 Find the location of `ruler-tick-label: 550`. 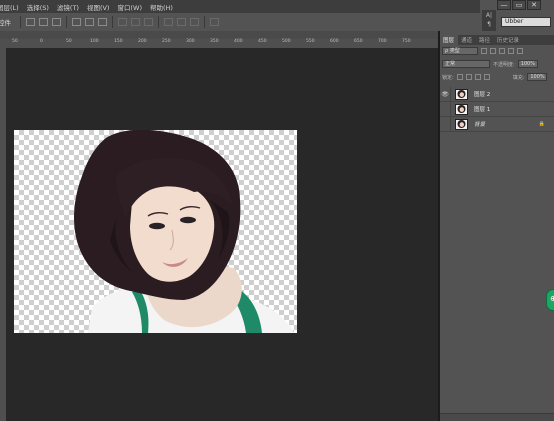

ruler-tick-label: 550 is located at coordinates (310, 41).